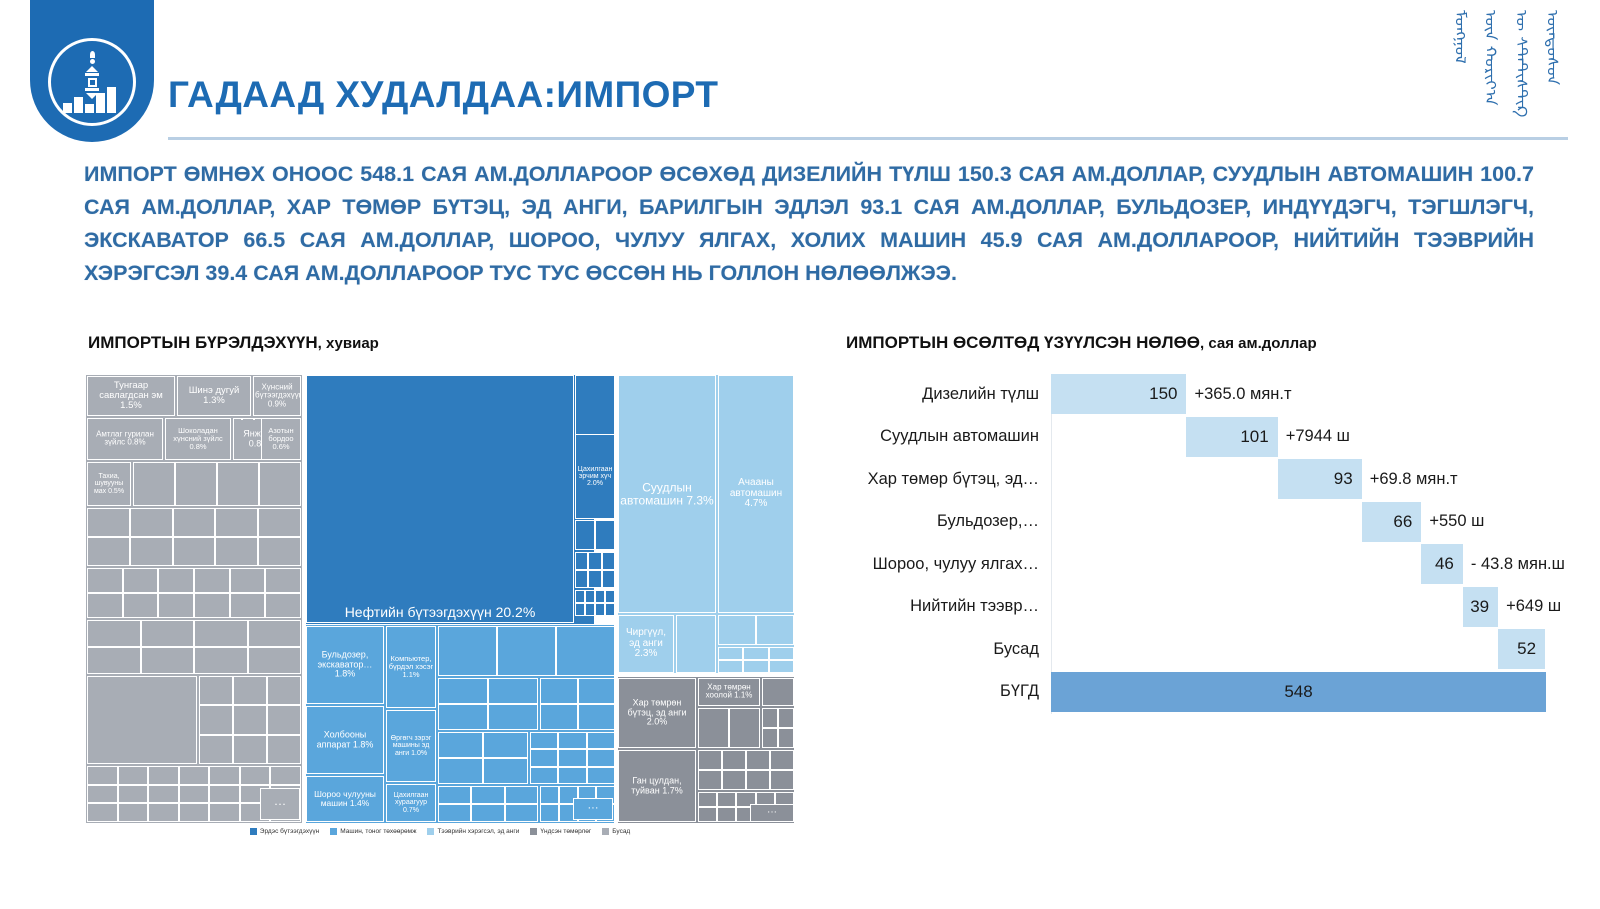 The width and height of the screenshot is (1600, 909). Describe the element at coordinates (1442, 564) in the screenshot. I see `waterfall-bar: 46` at that location.